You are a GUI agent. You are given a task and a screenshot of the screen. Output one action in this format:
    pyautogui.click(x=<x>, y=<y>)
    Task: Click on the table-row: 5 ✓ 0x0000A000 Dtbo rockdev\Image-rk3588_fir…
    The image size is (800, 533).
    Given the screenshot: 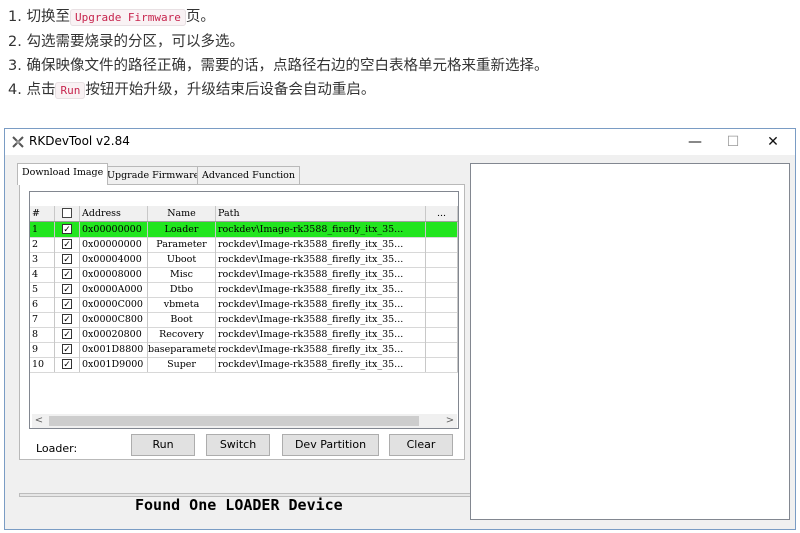 What is the action you would take?
    pyautogui.click(x=244, y=290)
    